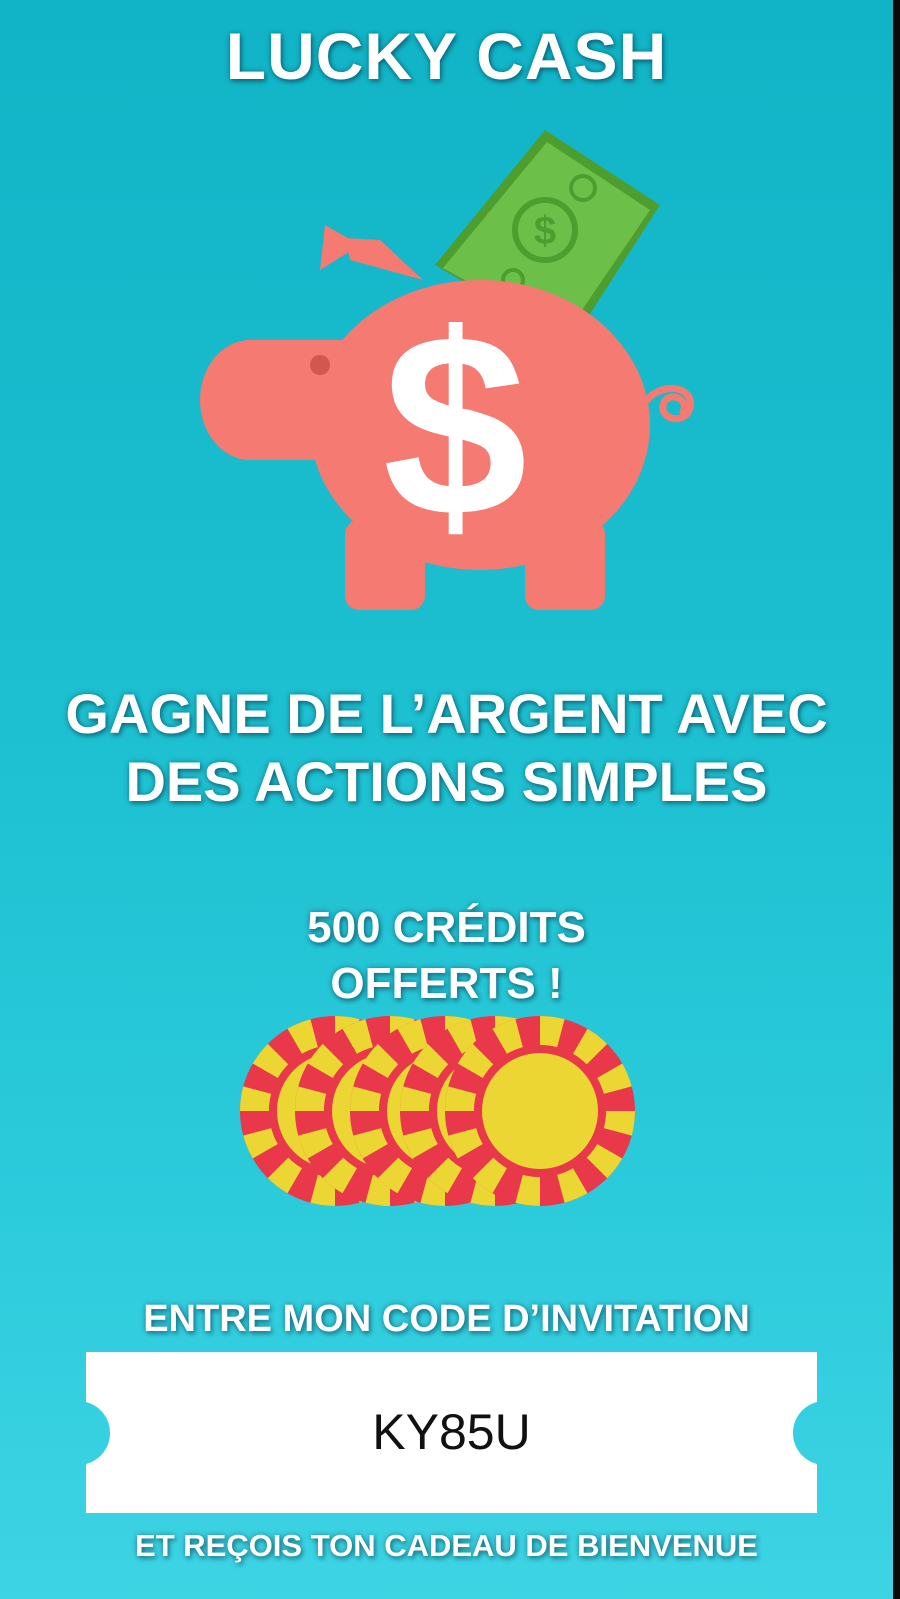 Image resolution: width=900 pixels, height=1599 pixels. I want to click on headline-line-1: GAGNE DE L’ARGENT AVEC, so click(446, 713).